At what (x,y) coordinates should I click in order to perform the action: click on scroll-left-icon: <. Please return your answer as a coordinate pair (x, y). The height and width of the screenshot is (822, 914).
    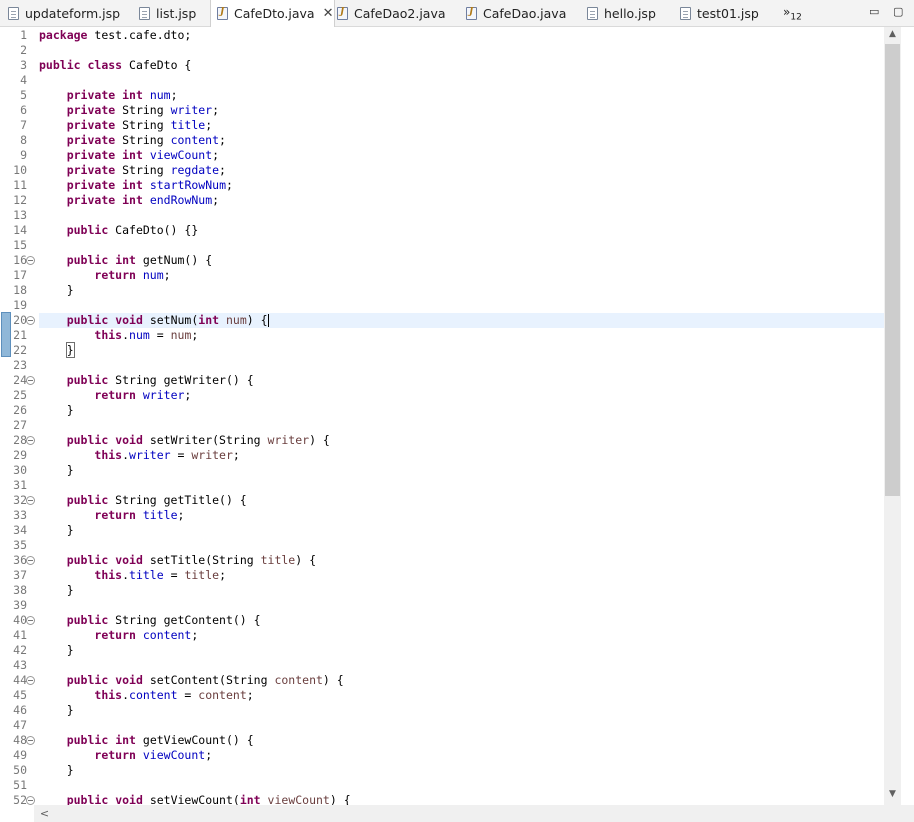
    Looking at the image, I should click on (44, 813).